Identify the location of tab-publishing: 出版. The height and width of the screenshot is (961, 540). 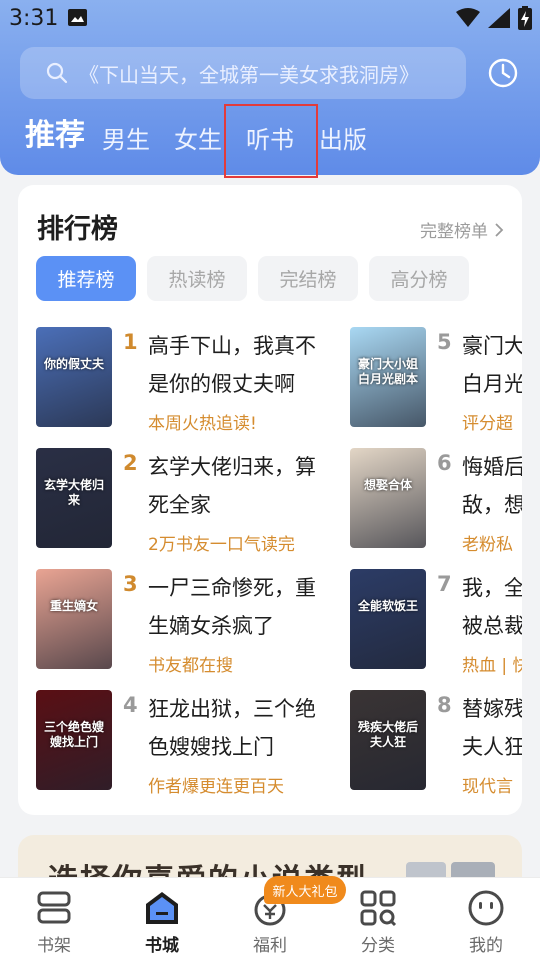
(343, 140).